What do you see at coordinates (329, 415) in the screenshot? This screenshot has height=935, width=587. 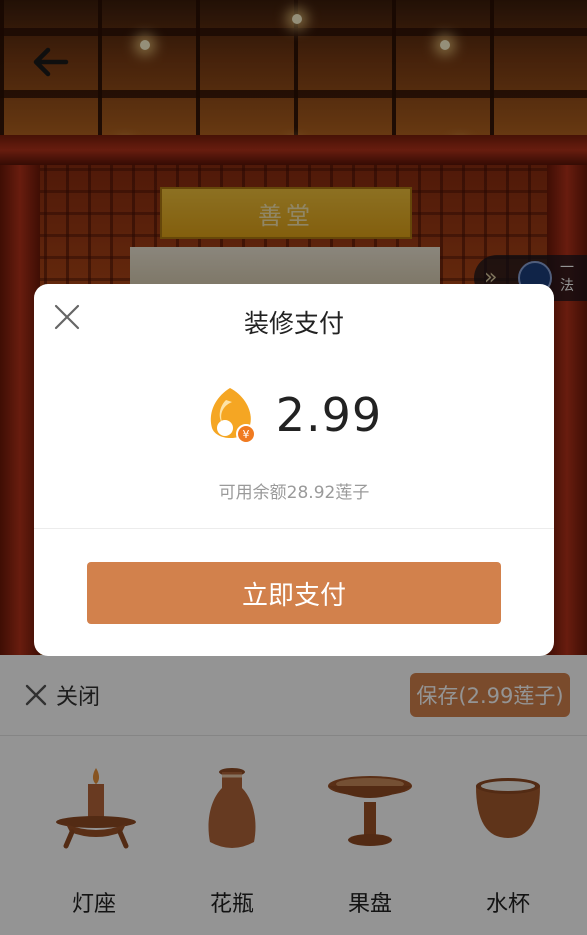 I see `payment-amount: 2.99` at bounding box center [329, 415].